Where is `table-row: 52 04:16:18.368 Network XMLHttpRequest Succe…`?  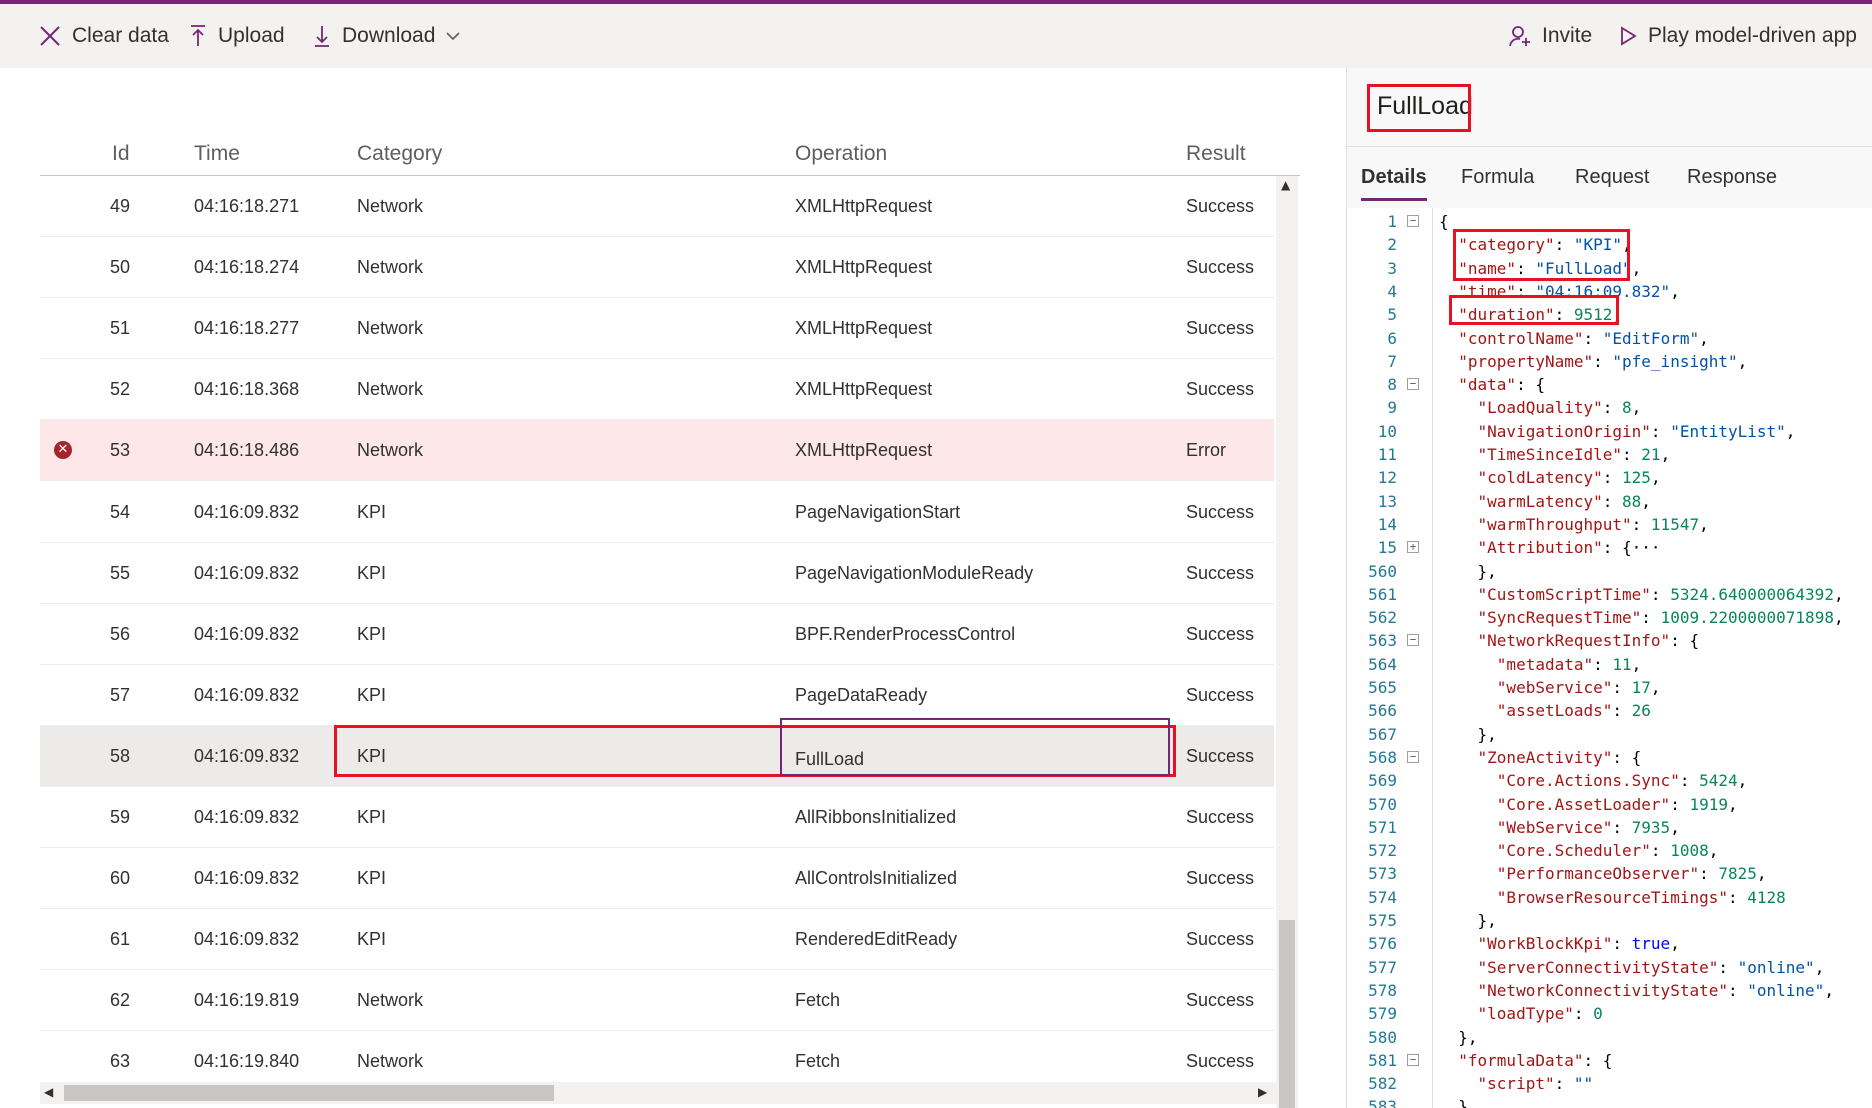 table-row: 52 04:16:18.368 Network XMLHttpRequest Succe… is located at coordinates (657, 390).